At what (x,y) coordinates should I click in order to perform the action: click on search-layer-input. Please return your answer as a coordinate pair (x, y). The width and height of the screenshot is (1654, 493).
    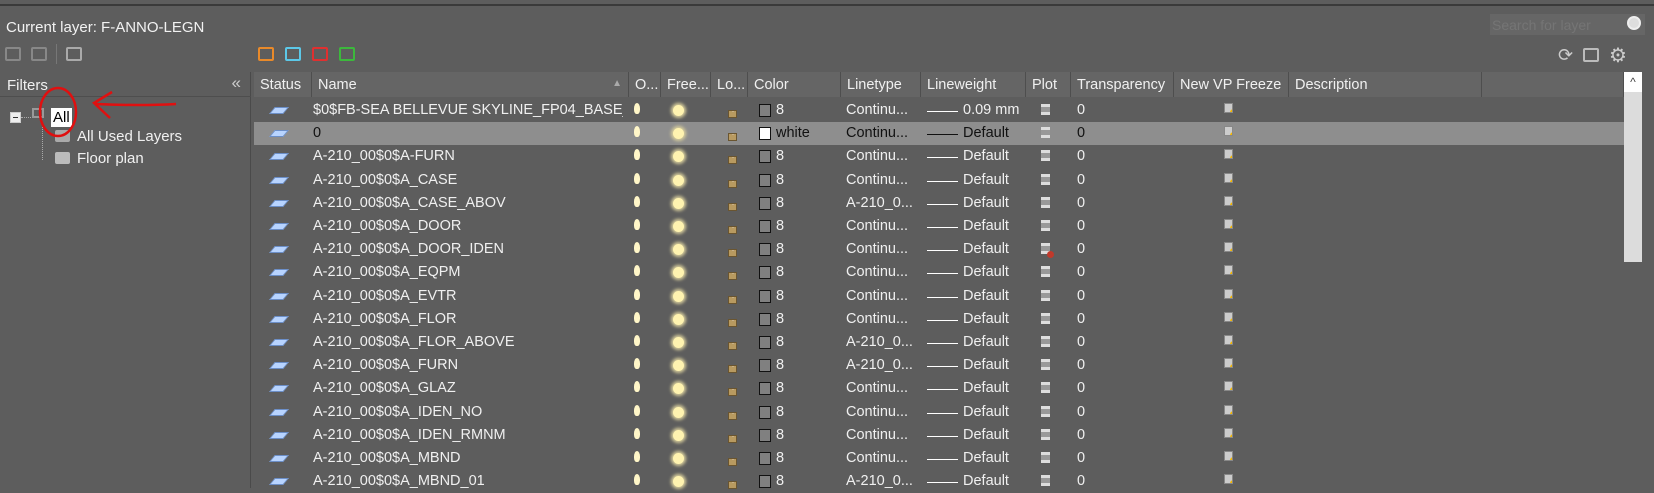
    Looking at the image, I should click on (1567, 24).